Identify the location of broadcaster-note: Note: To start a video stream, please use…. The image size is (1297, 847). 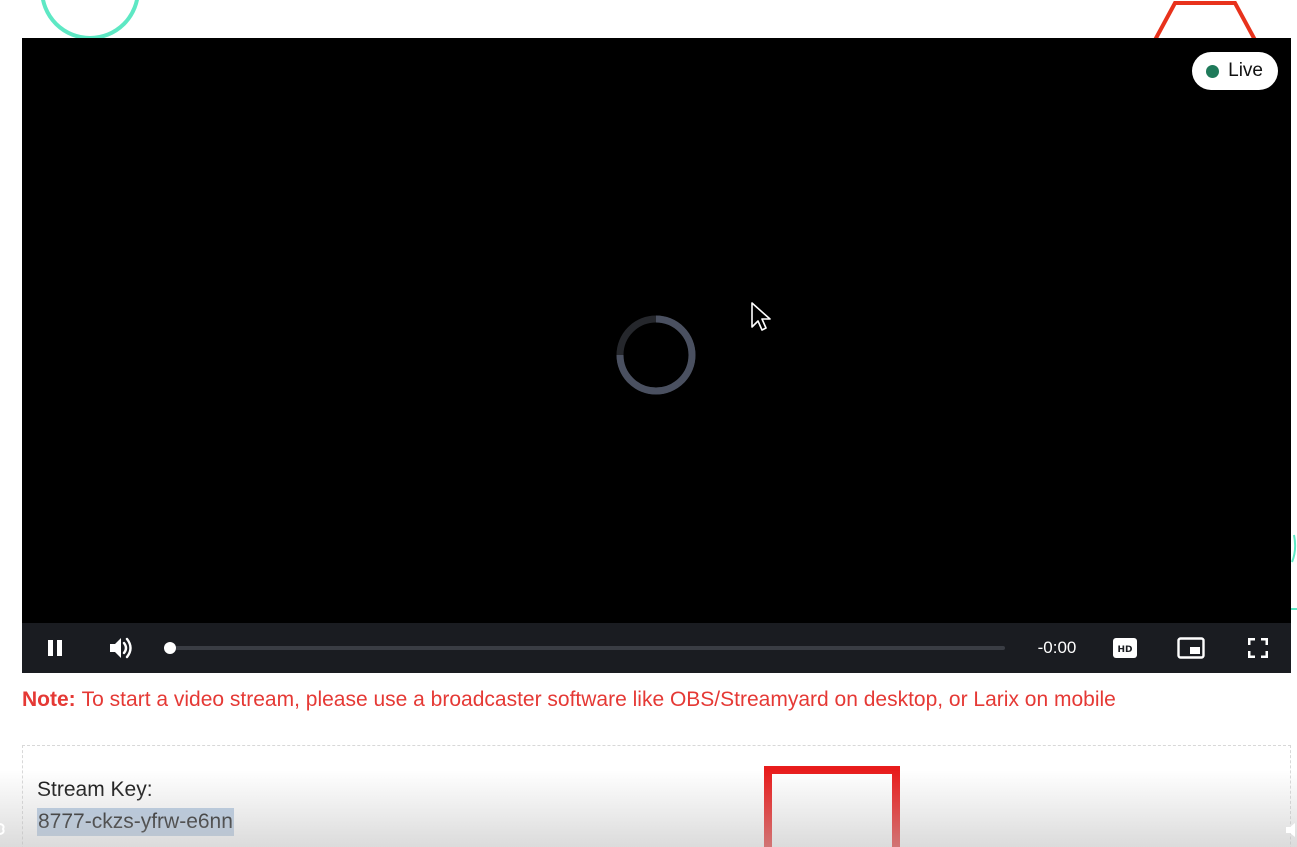
(569, 700).